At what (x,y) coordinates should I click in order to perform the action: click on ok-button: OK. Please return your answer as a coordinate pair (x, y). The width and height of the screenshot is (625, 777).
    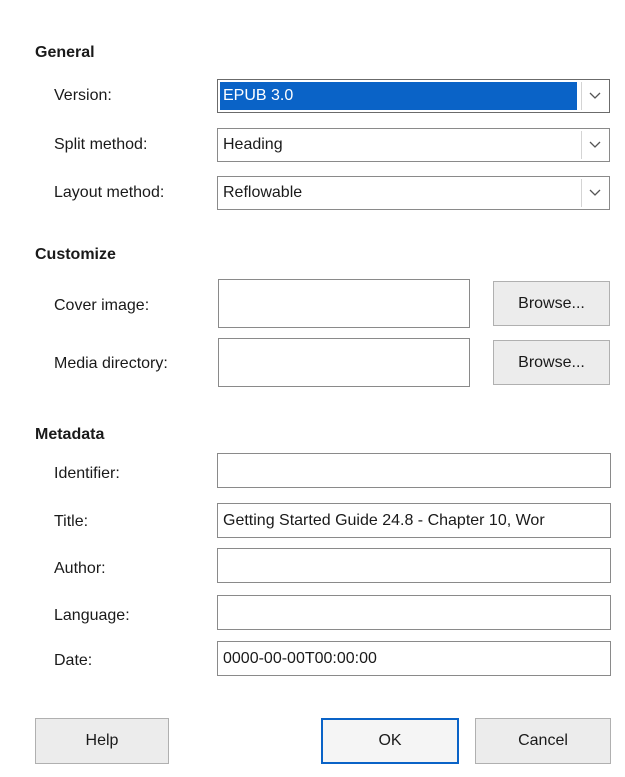
    Looking at the image, I should click on (390, 741).